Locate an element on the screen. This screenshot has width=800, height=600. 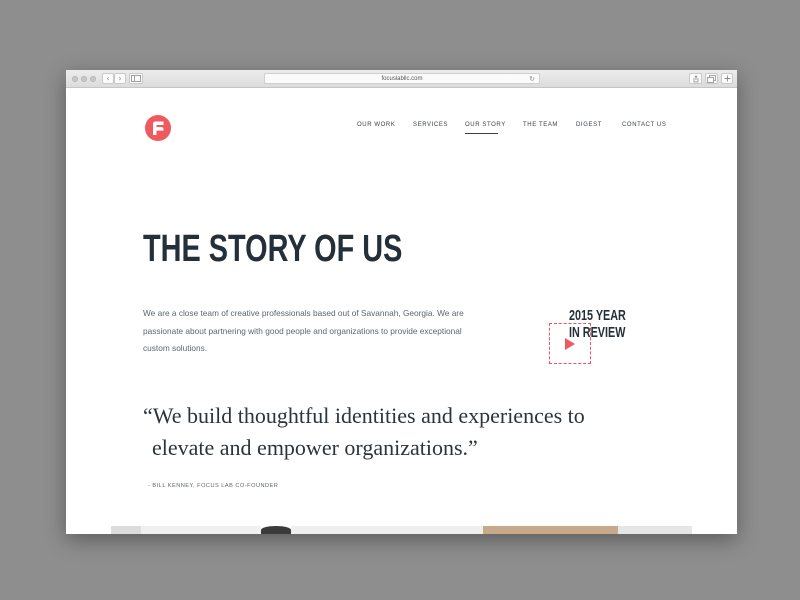
tab-overview-button is located at coordinates (711, 78).